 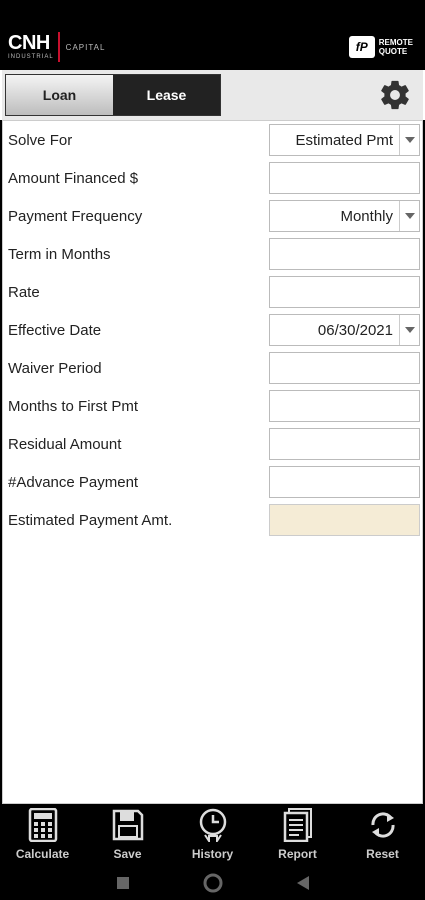 What do you see at coordinates (212, 12) in the screenshot?
I see `status-bar` at bounding box center [212, 12].